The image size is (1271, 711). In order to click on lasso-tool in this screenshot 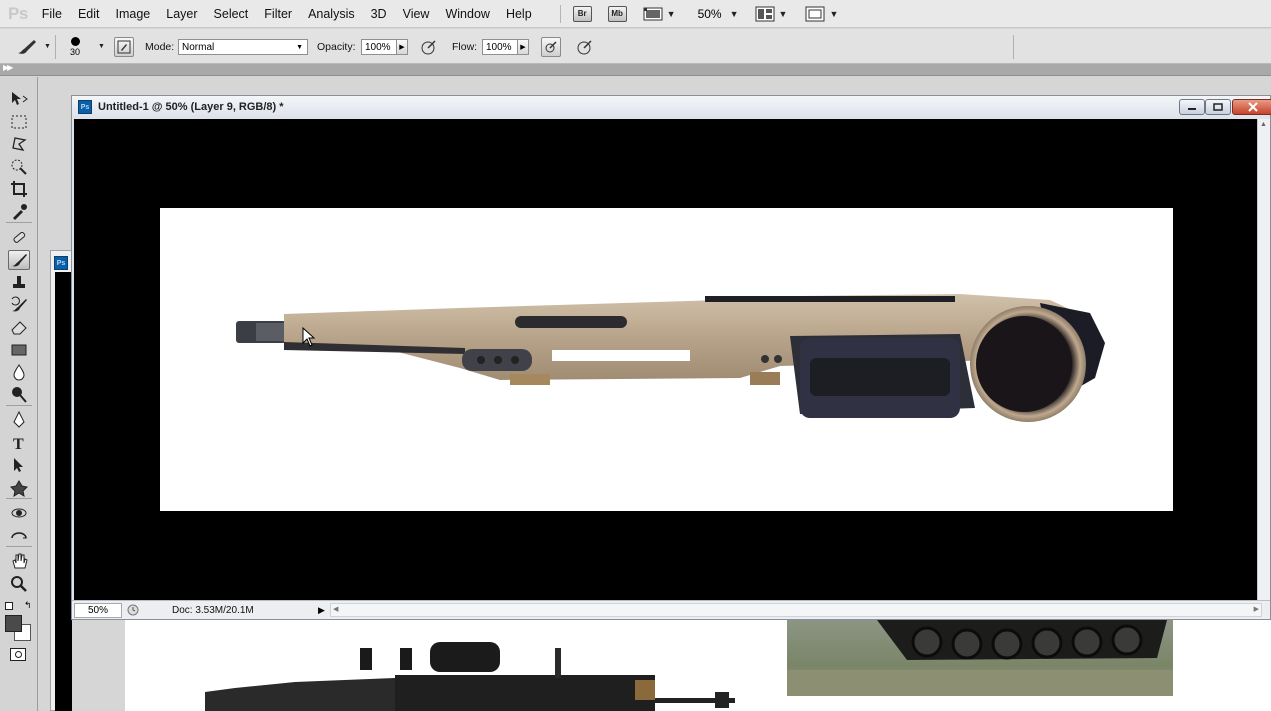, I will do `click(19, 144)`.